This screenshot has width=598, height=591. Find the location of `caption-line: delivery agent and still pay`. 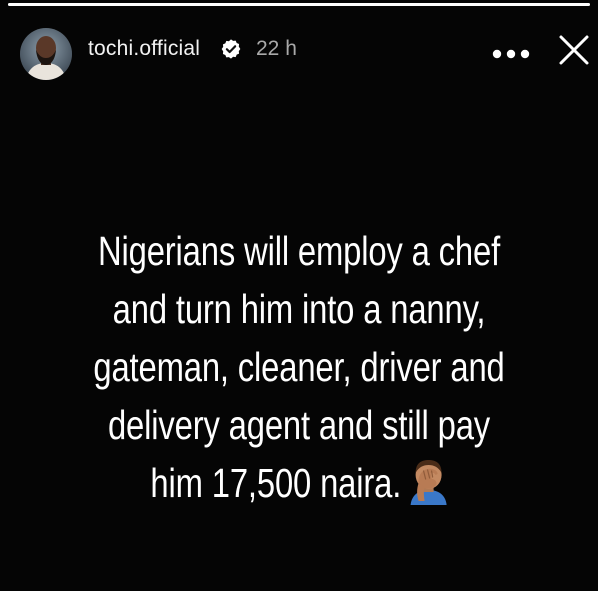

caption-line: delivery agent and still pay is located at coordinates (299, 425).